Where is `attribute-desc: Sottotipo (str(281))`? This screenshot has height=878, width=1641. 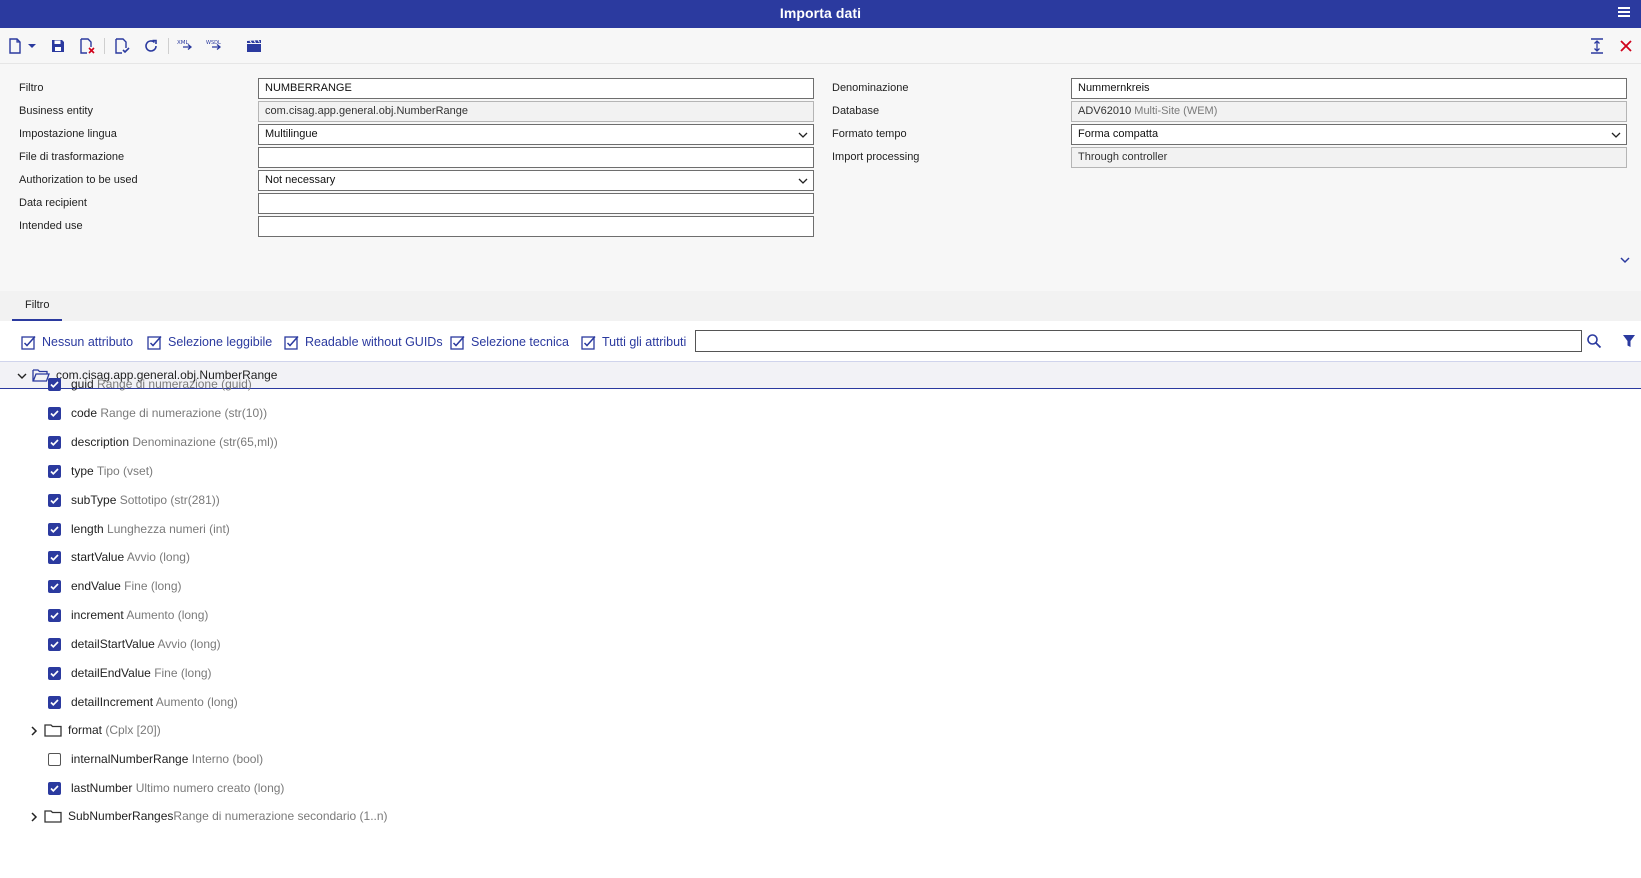
attribute-desc: Sottotipo (str(281)) is located at coordinates (169, 500).